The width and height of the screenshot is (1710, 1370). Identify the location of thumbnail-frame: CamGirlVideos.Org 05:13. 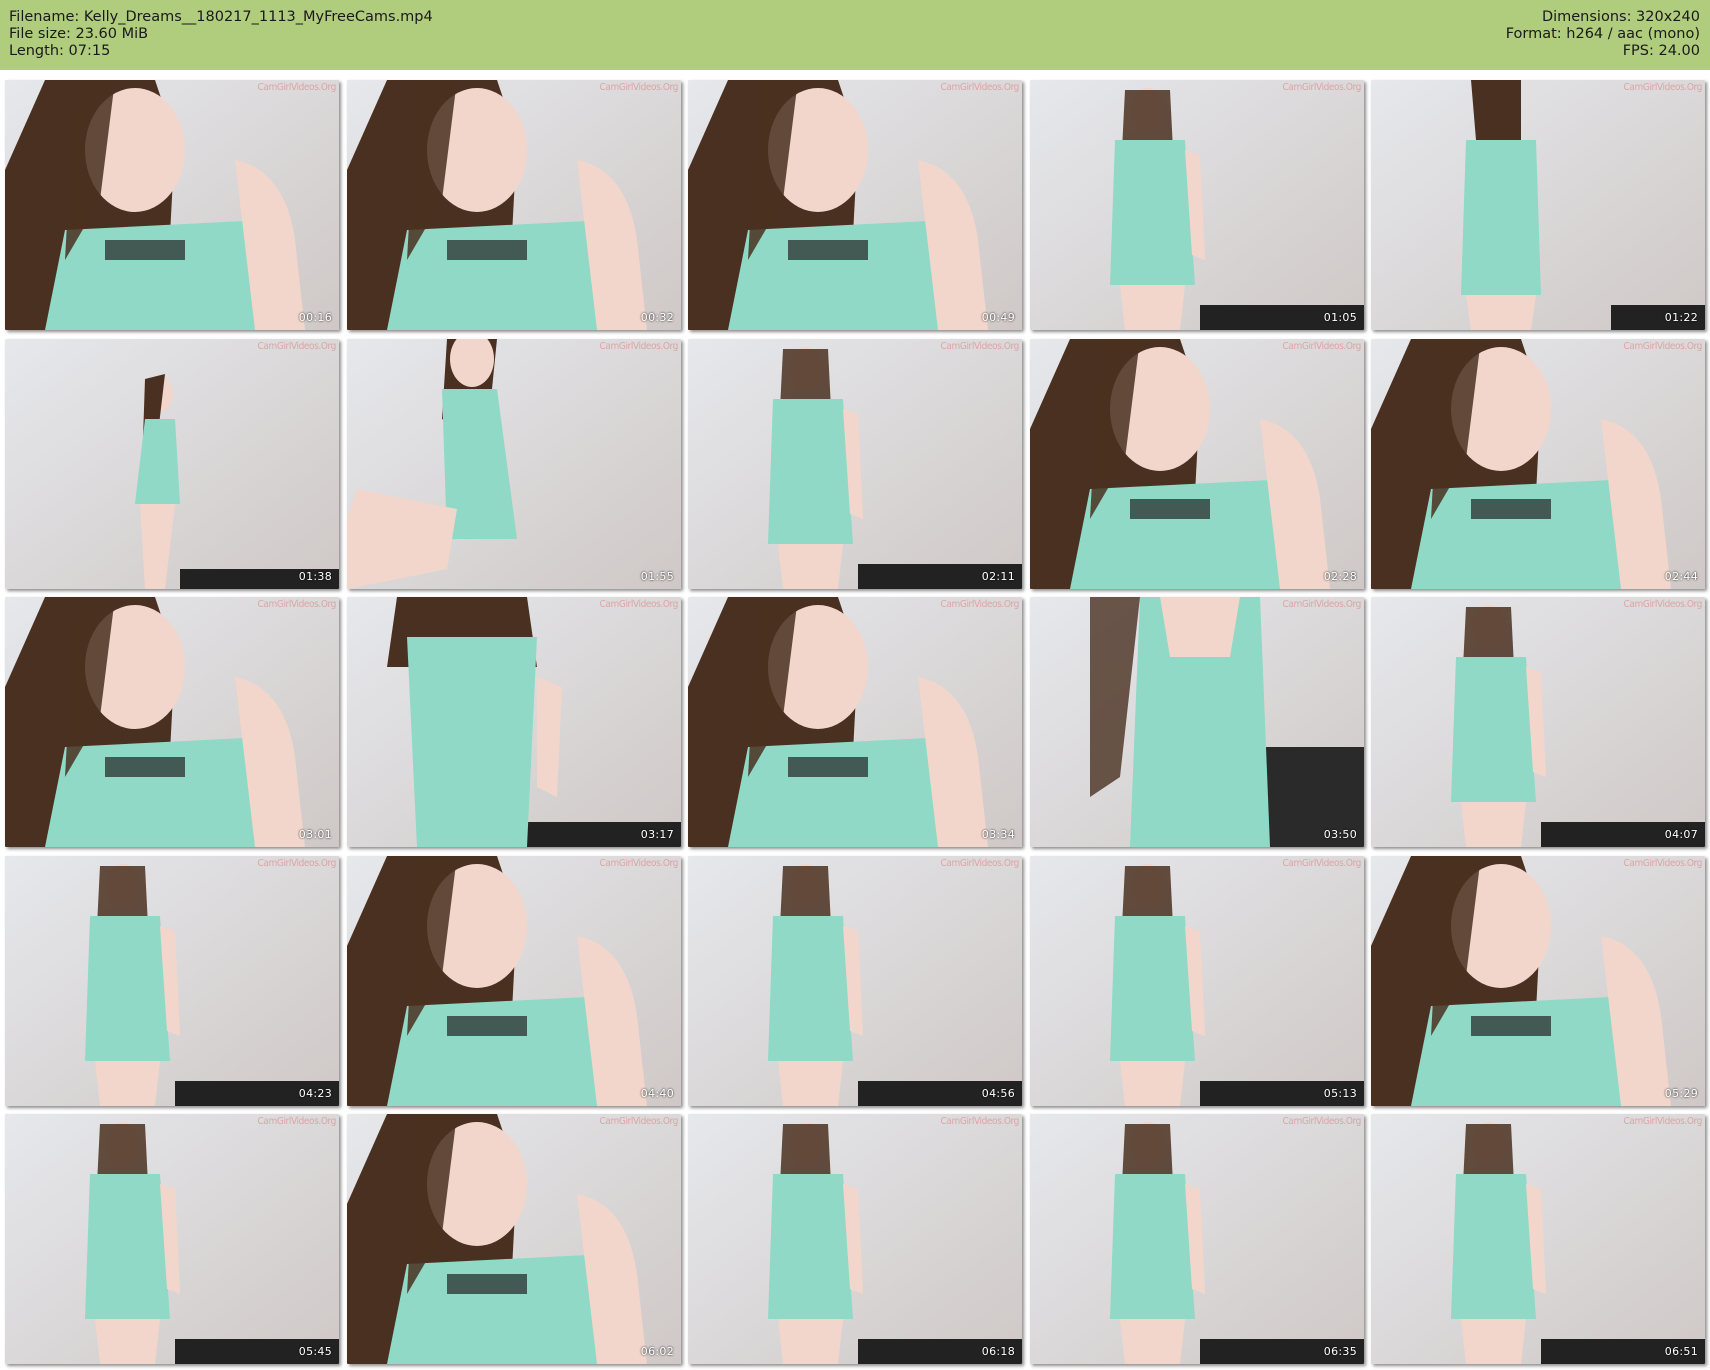
(1197, 981).